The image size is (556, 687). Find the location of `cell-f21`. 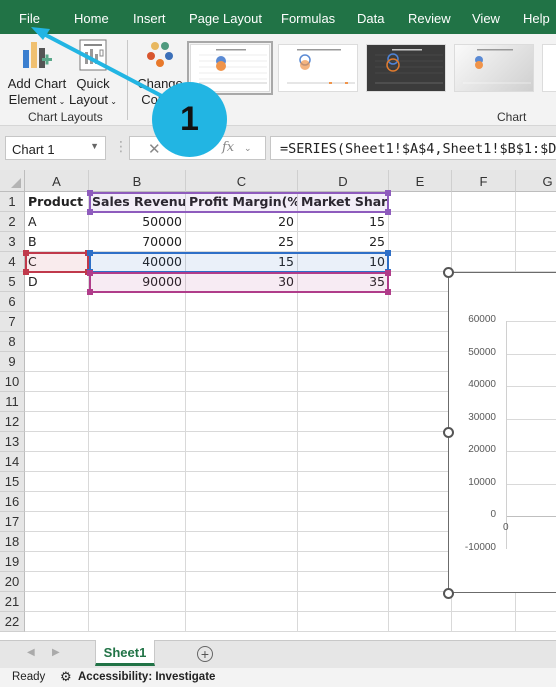

cell-f21 is located at coordinates (484, 602).